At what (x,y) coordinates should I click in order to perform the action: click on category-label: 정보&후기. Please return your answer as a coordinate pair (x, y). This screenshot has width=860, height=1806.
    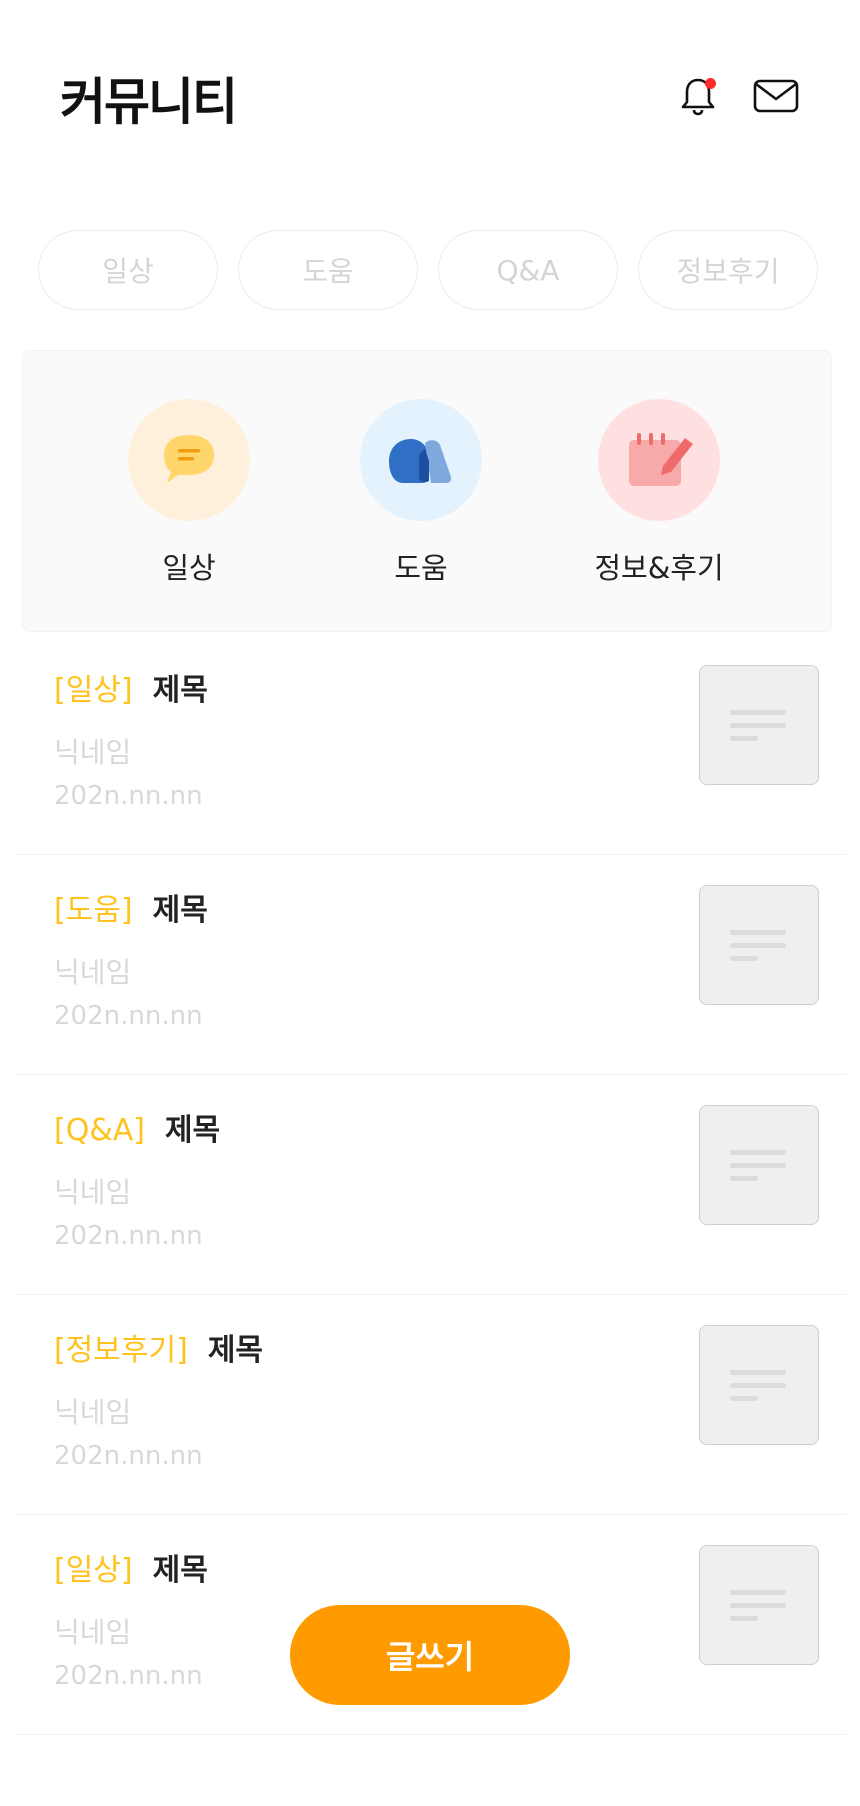
    Looking at the image, I should click on (659, 568).